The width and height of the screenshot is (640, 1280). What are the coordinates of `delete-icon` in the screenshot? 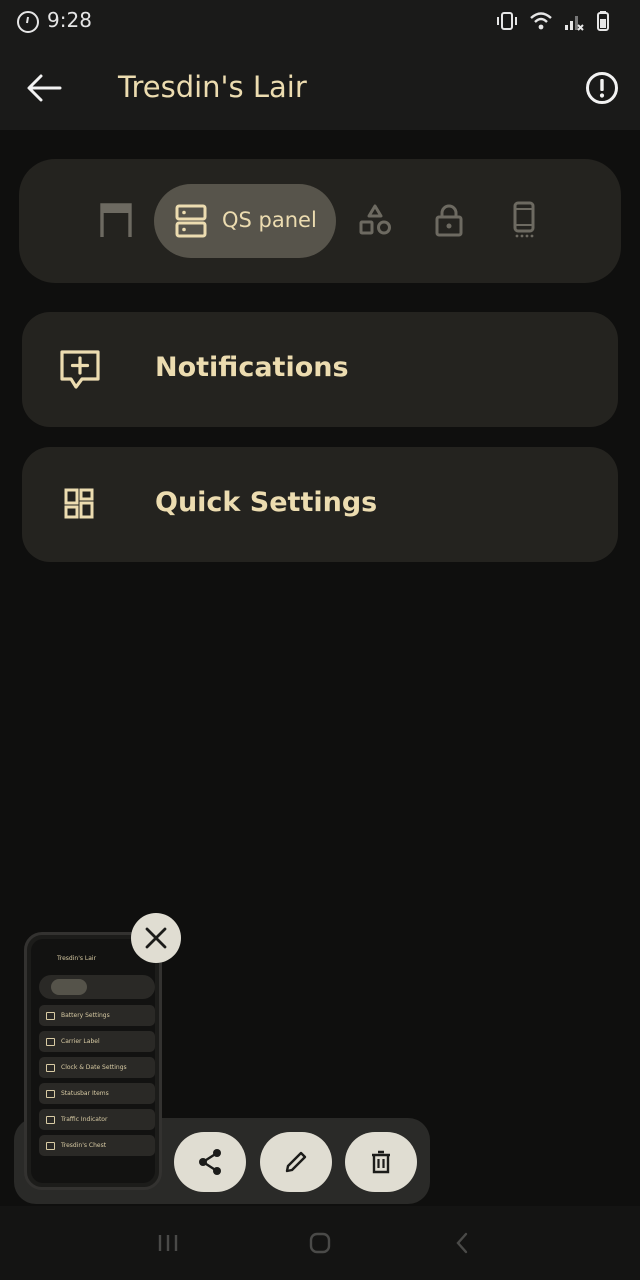 It's located at (381, 1162).